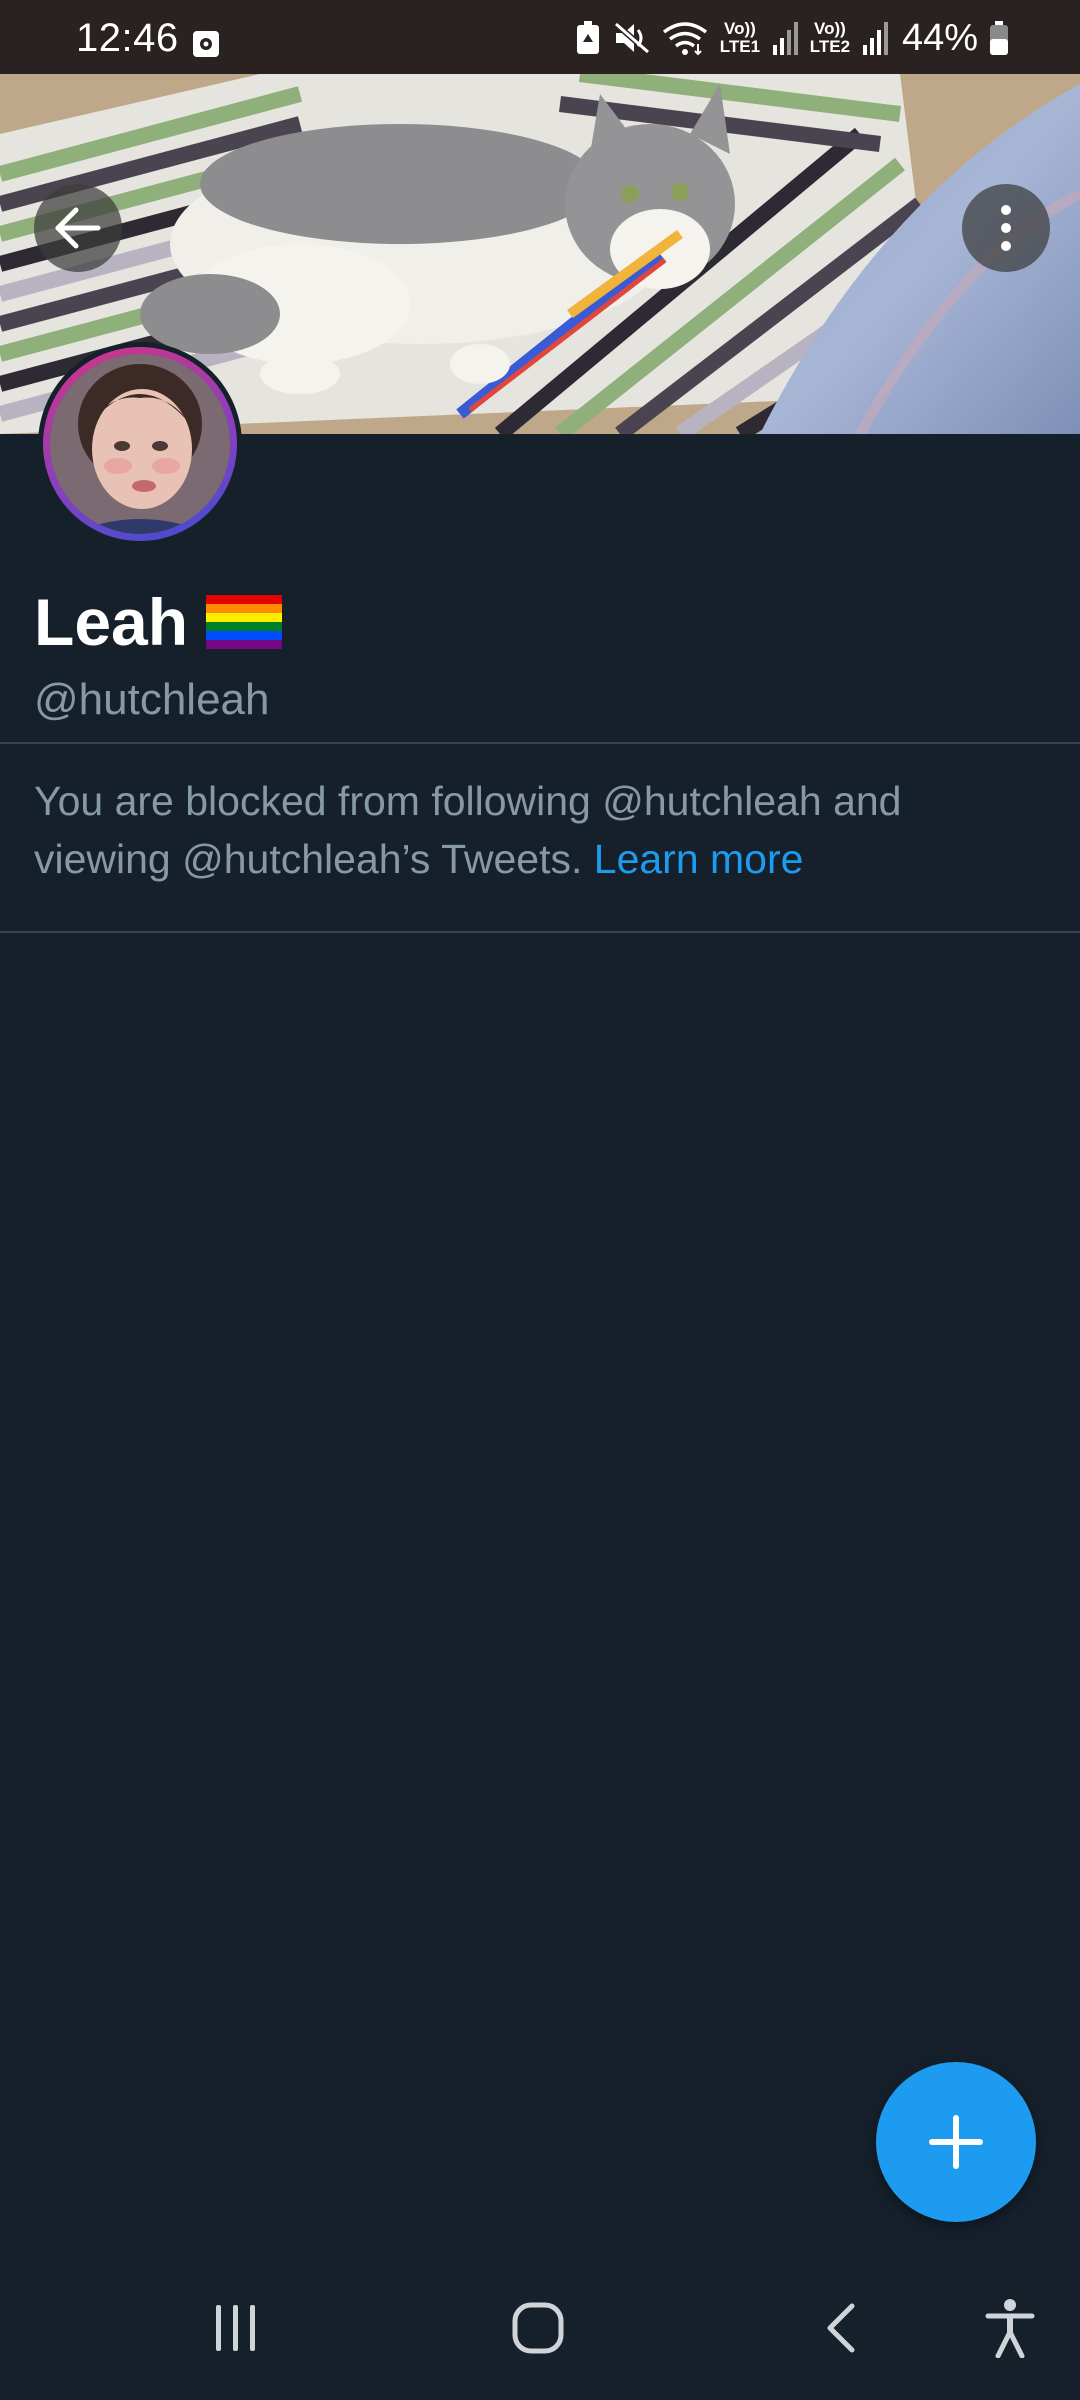 This screenshot has width=1080, height=2400. What do you see at coordinates (999, 38) in the screenshot?
I see `battery-icon` at bounding box center [999, 38].